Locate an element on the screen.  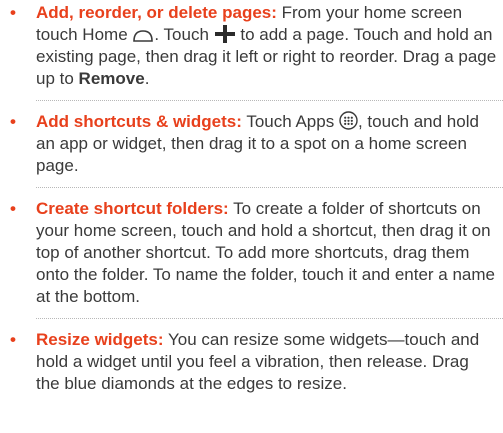
tip-text: Touch Apps is located at coordinates (290, 121).